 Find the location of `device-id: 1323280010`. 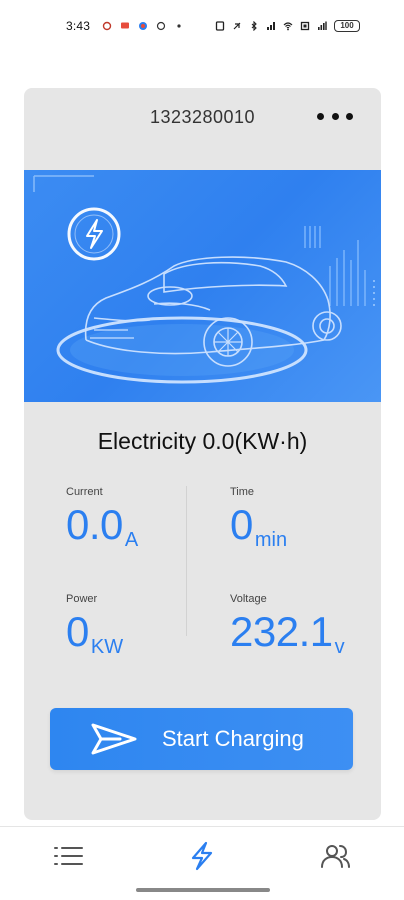

device-id: 1323280010 is located at coordinates (202, 116).